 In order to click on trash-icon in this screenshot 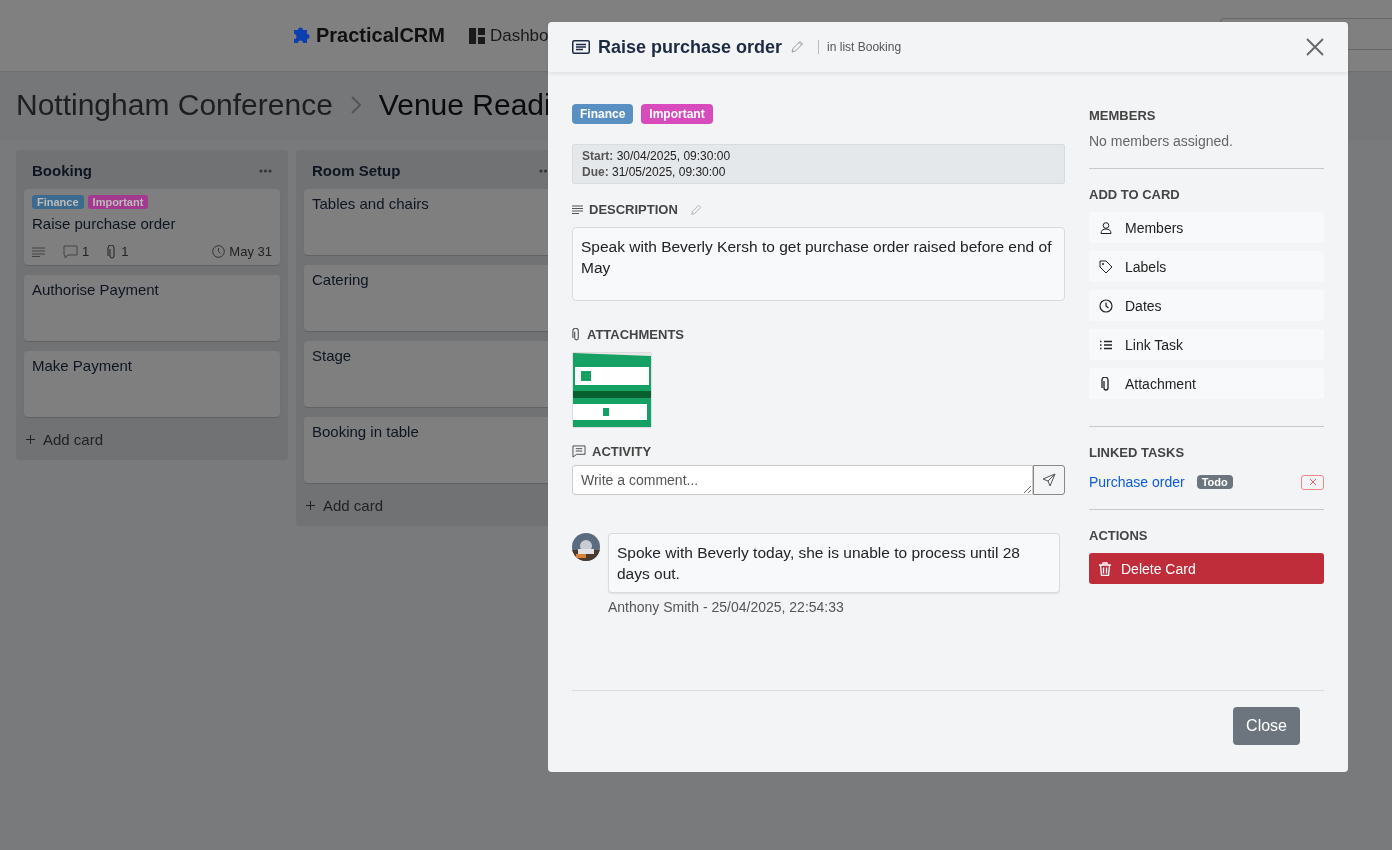, I will do `click(1105, 568)`.